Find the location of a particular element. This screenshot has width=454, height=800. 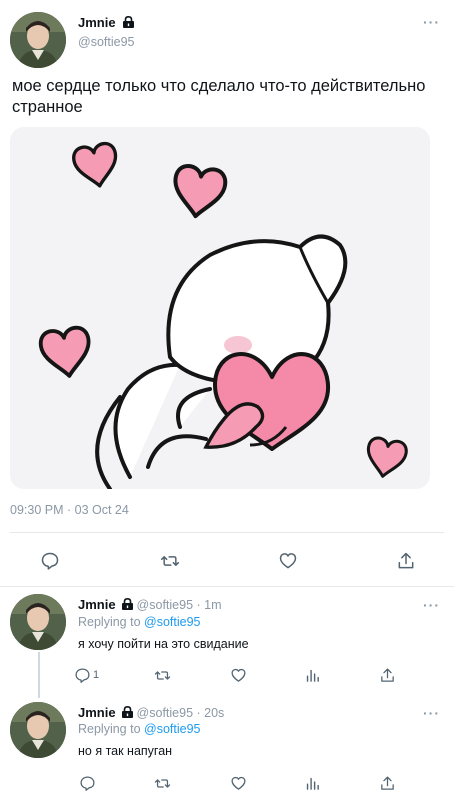

reply-age: · 20s is located at coordinates (210, 713).